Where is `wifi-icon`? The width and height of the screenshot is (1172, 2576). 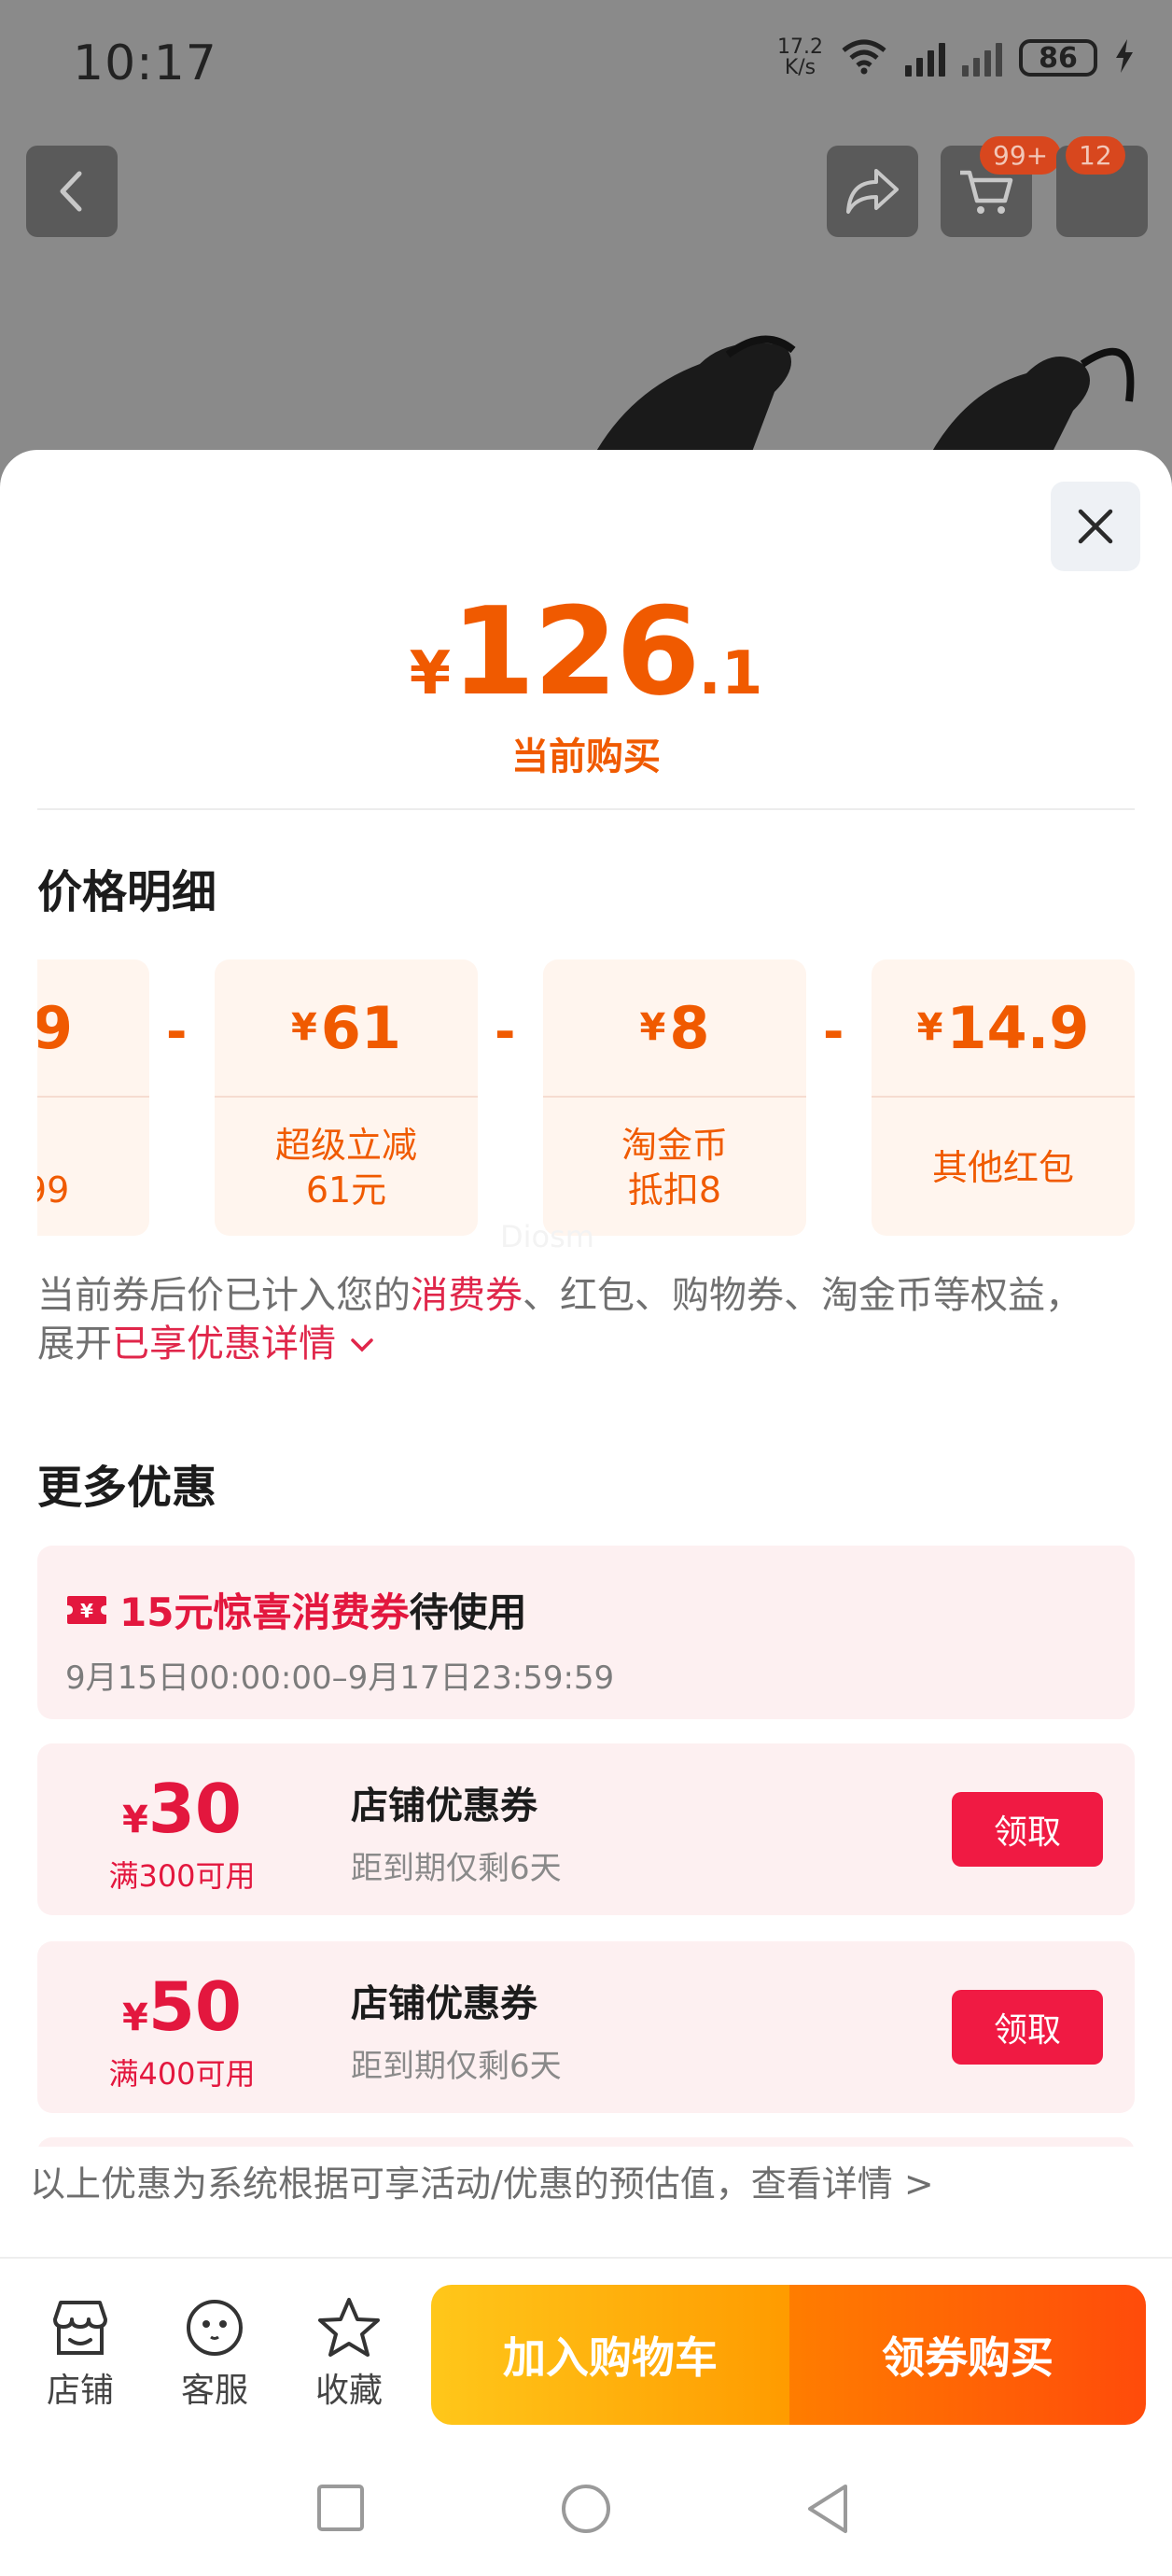 wifi-icon is located at coordinates (864, 57).